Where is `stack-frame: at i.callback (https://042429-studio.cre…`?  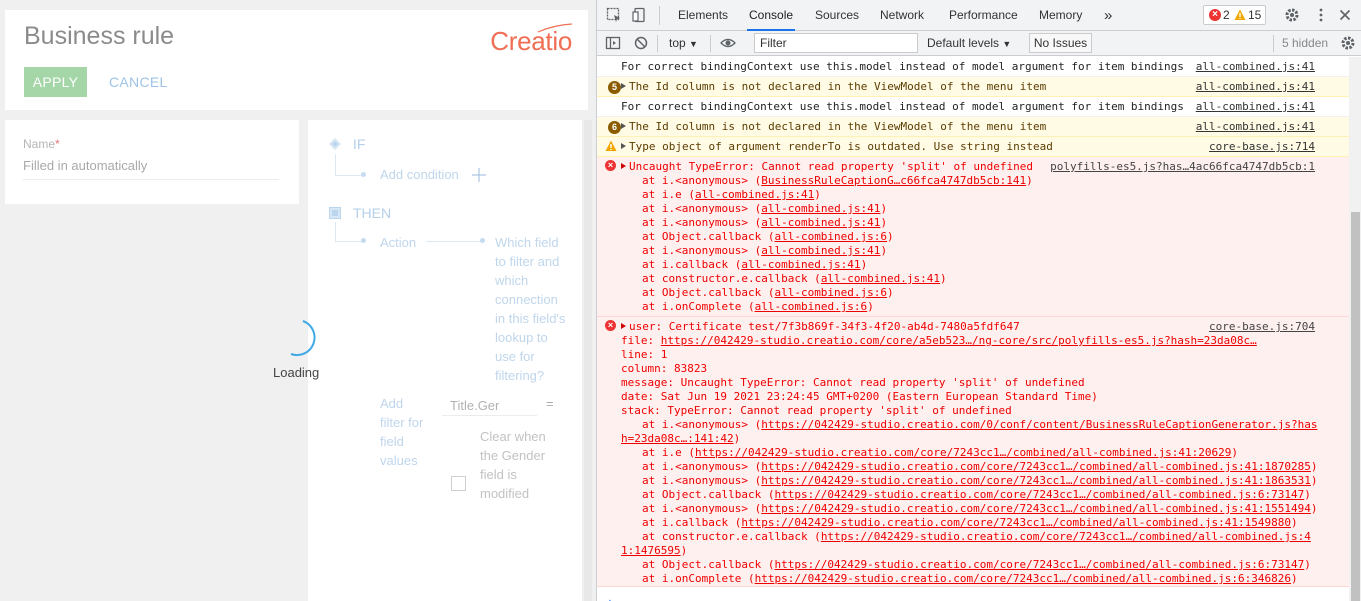
stack-frame: at i.callback (https://042429-studio.cre… is located at coordinates (970, 522).